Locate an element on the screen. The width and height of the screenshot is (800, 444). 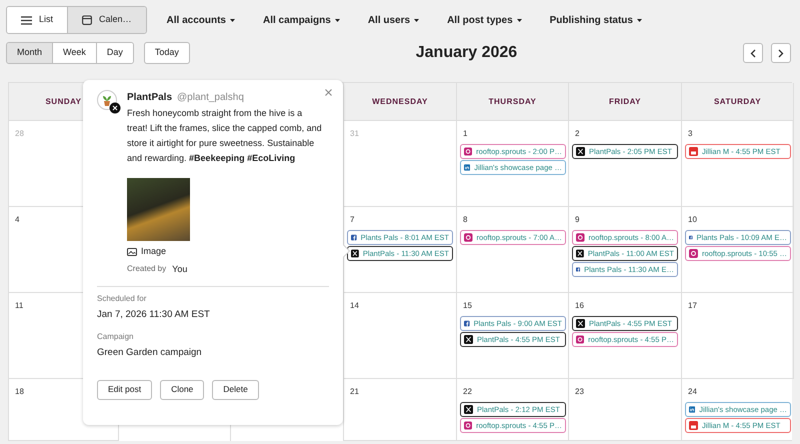
weekday-header: SATURDAY is located at coordinates (738, 102).